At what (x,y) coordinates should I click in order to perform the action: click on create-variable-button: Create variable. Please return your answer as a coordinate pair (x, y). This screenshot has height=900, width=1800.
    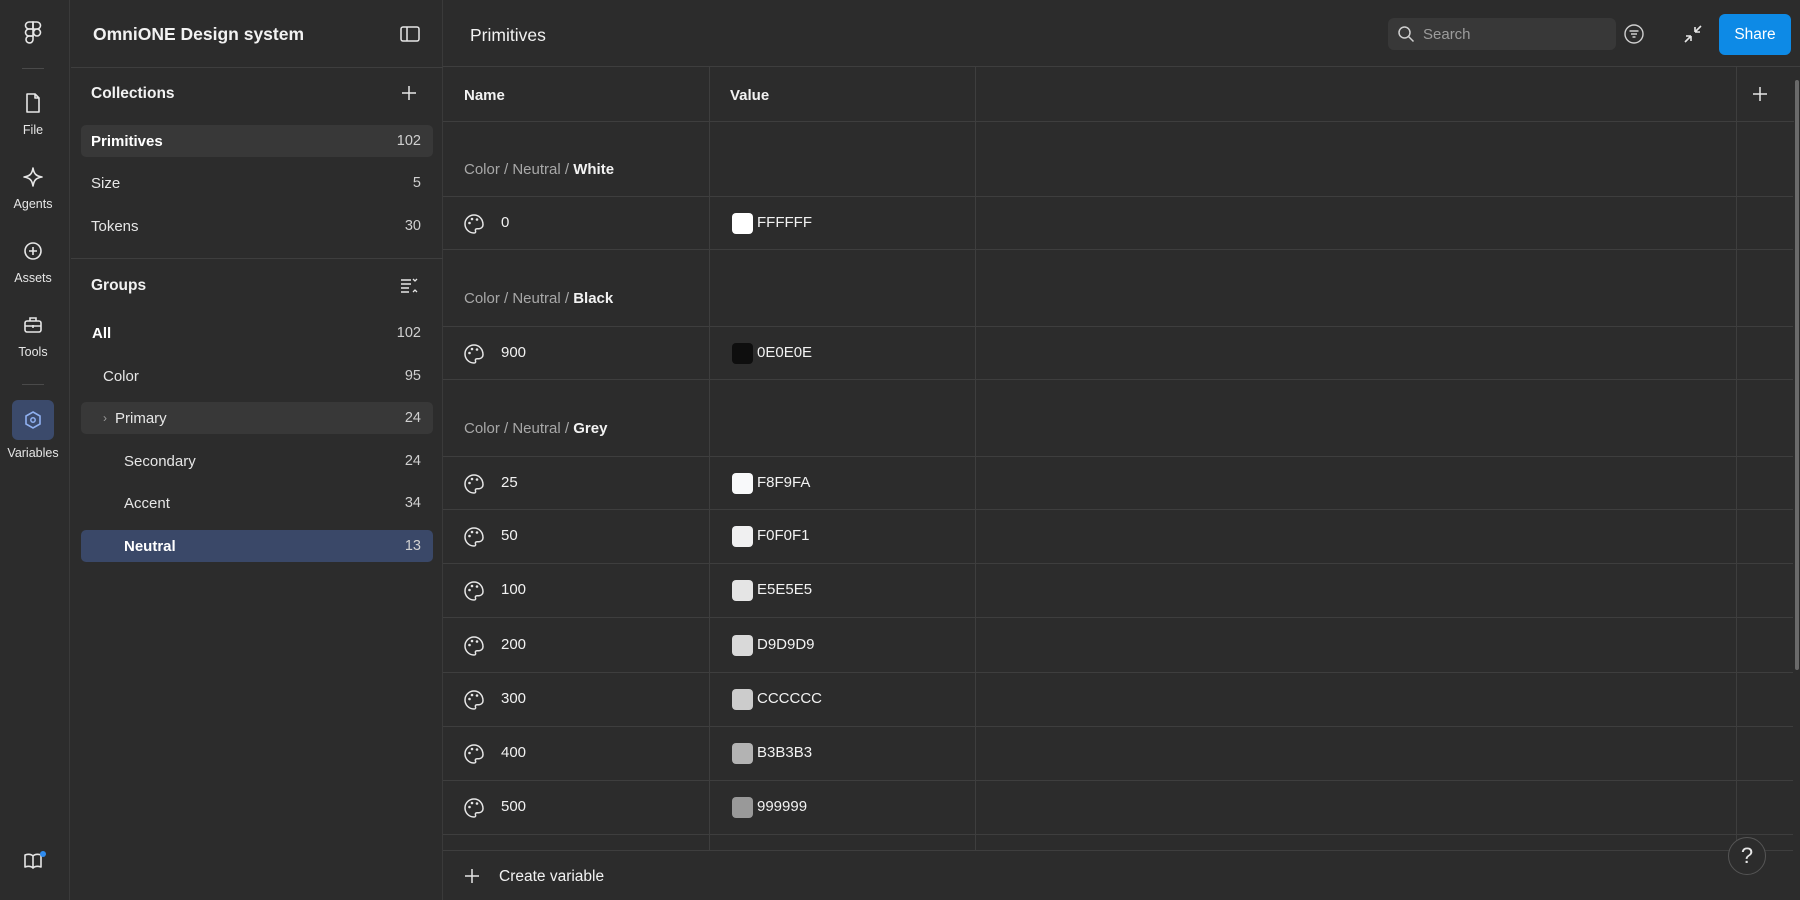
    Looking at the image, I should click on (551, 877).